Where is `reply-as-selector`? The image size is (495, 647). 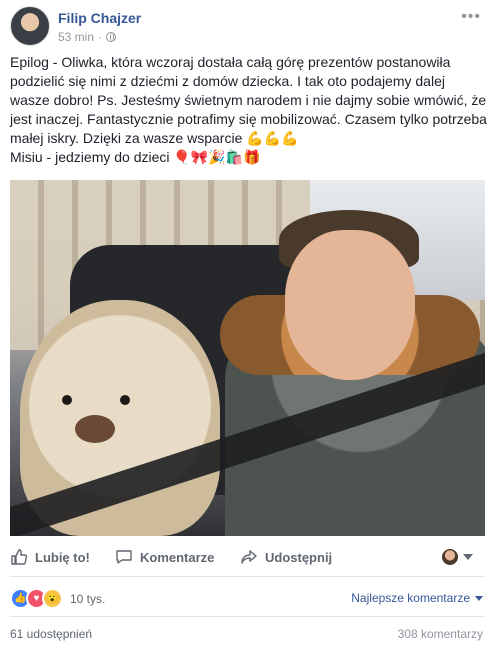
reply-as-selector is located at coordinates (457, 557).